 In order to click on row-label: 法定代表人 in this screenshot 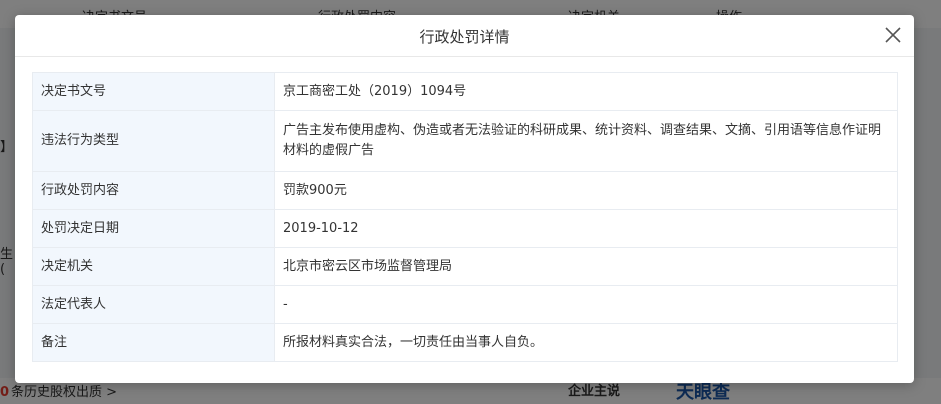, I will do `click(153, 304)`.